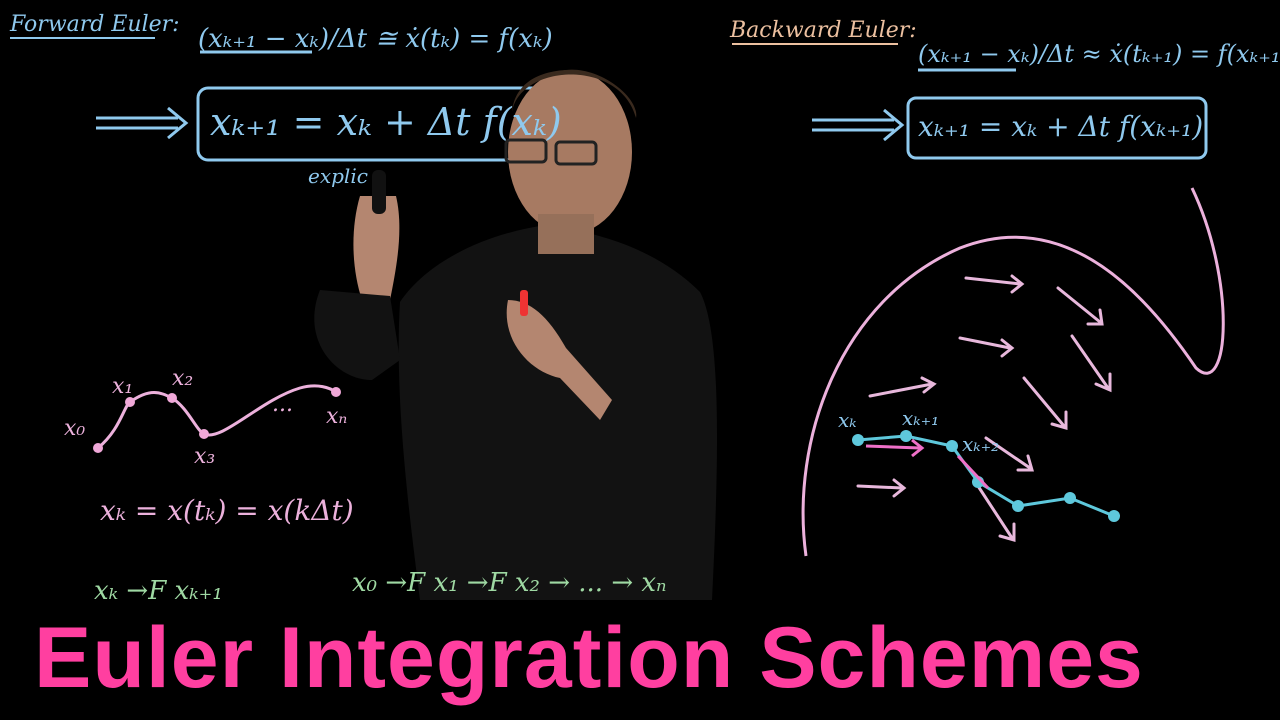 The image size is (1280, 720). Describe the element at coordinates (386, 122) in the screenshot. I see `forward-update-equation: xₖ₊₁ = xₖ + Δt f(xₖ)` at that location.